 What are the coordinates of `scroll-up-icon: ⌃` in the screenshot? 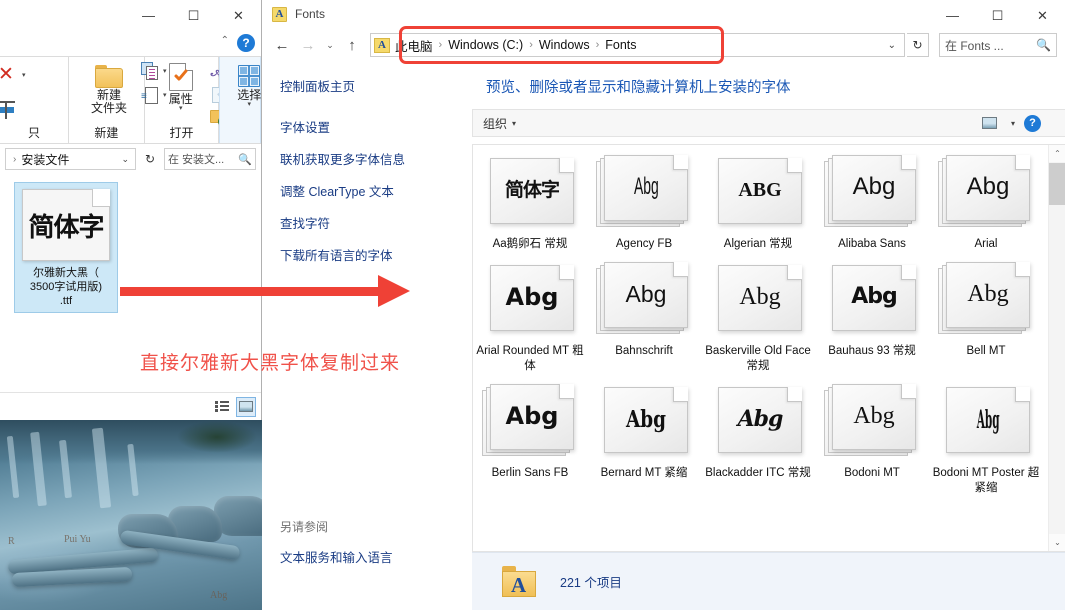 It's located at (1057, 153).